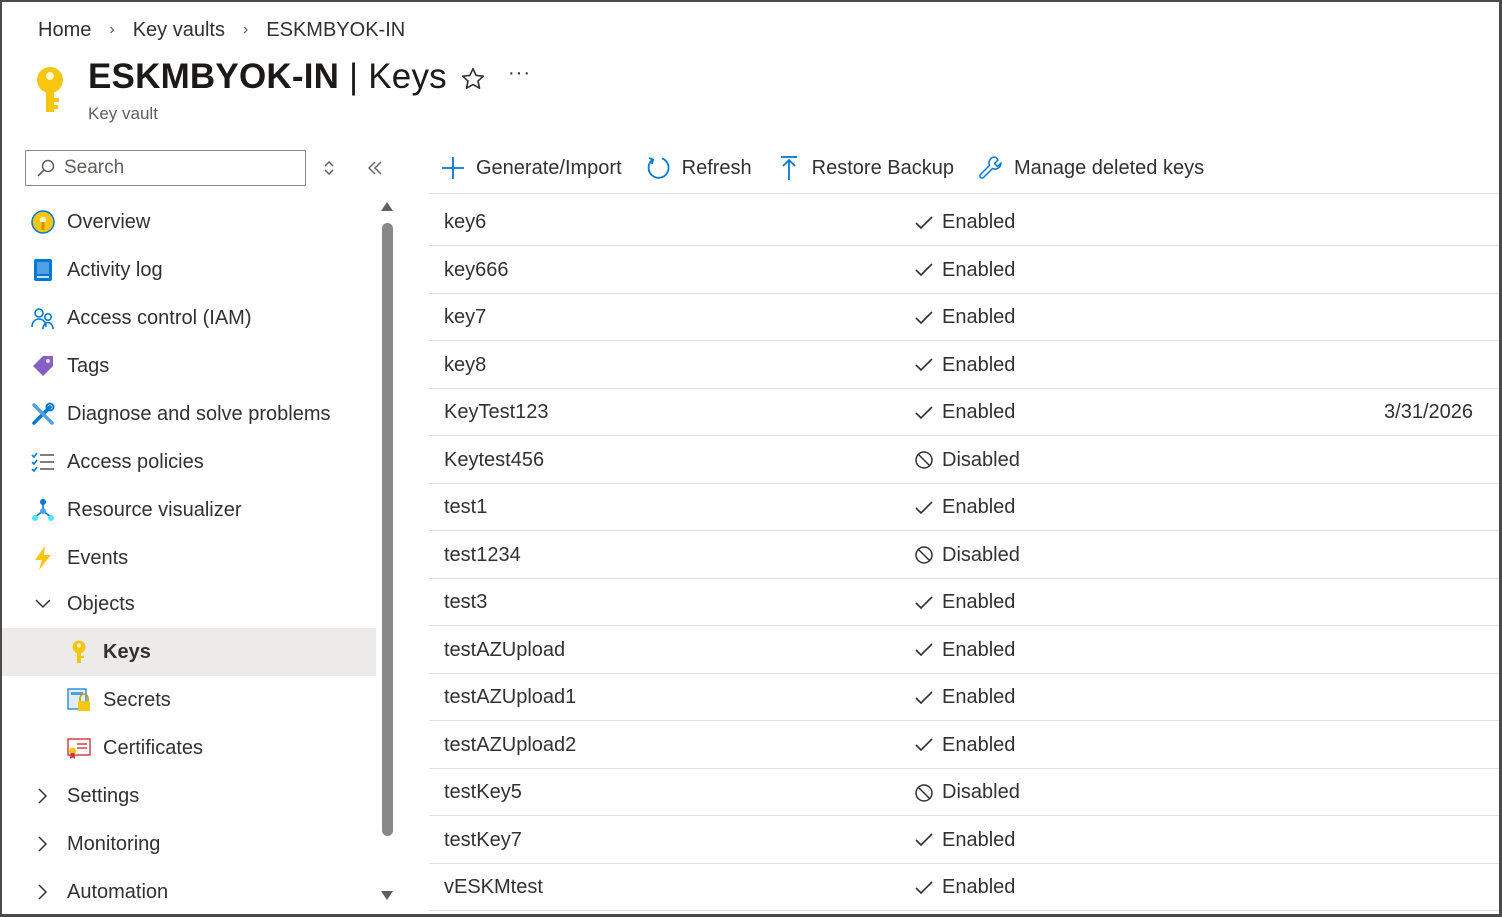  I want to click on sidebar-item-label: Automation, so click(118, 891).